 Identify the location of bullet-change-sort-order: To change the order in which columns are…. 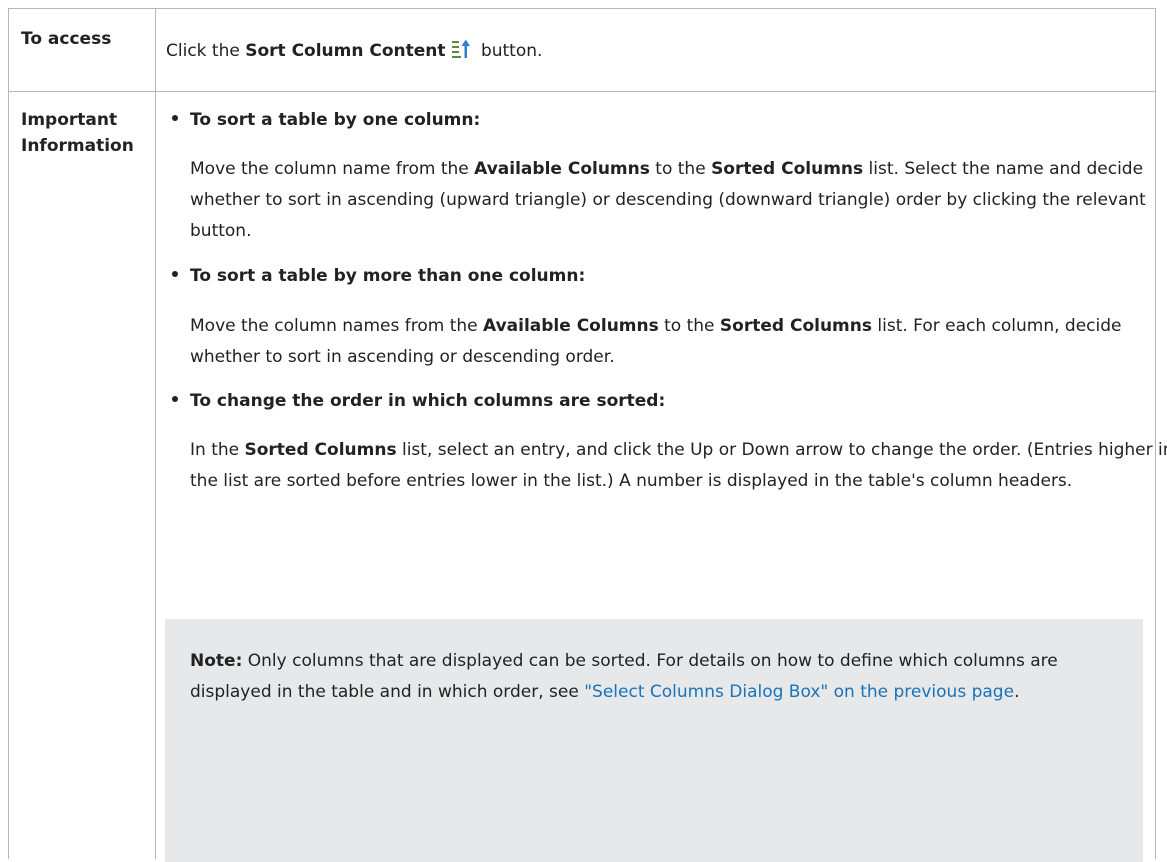
(418, 401).